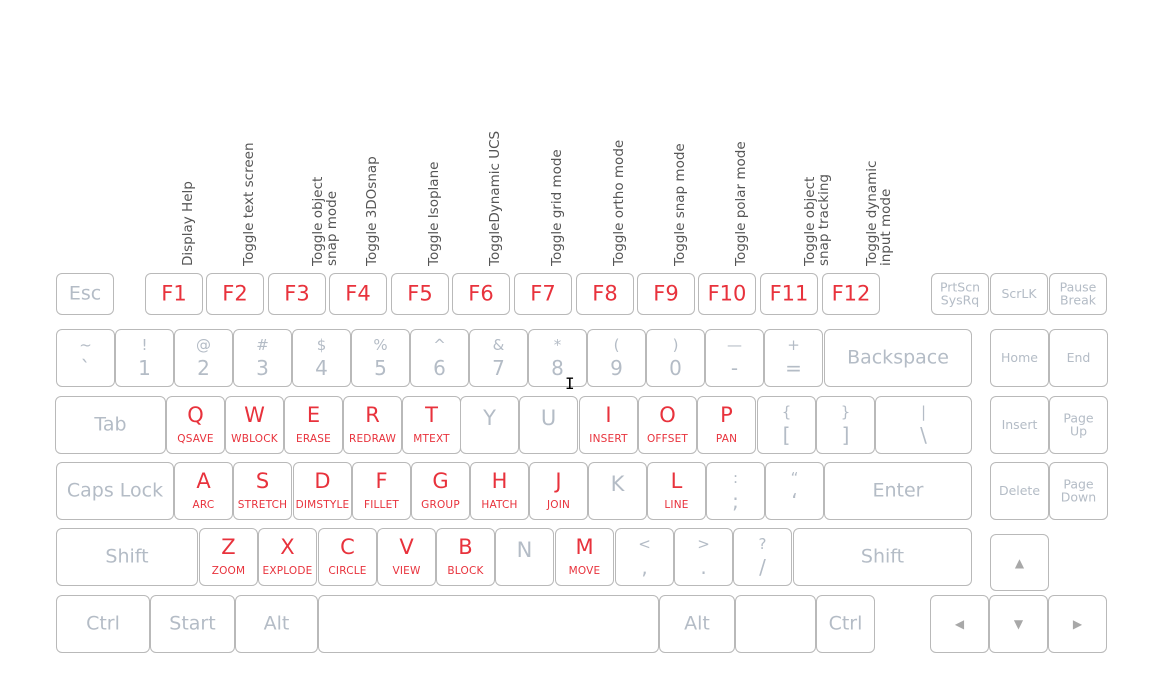  What do you see at coordinates (1078, 294) in the screenshot?
I see `key-pause: Pause Break` at bounding box center [1078, 294].